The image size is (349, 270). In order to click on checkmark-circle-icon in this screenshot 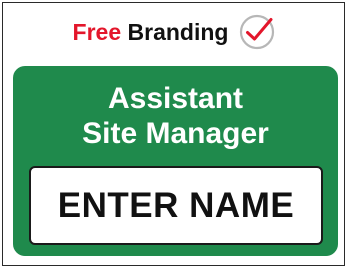, I will do `click(257, 32)`.